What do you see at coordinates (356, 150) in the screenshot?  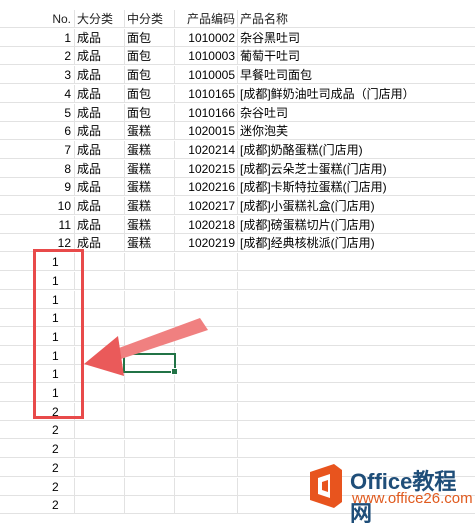 I see `cell-product-name: [成都]奶酪蛋糕(门店用)` at bounding box center [356, 150].